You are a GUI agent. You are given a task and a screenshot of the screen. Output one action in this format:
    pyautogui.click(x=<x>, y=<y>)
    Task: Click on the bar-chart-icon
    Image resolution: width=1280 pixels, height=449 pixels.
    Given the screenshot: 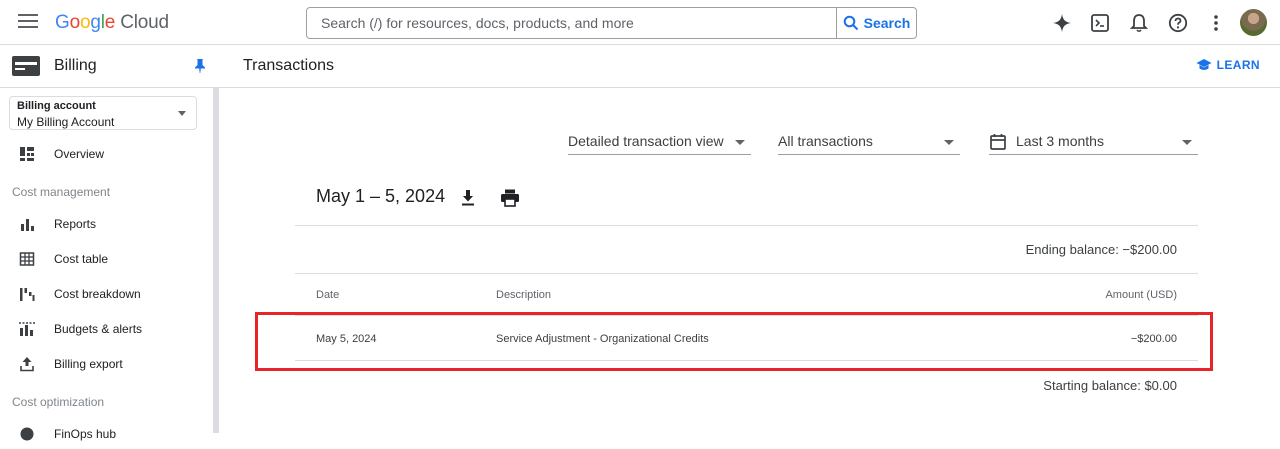 What is the action you would take?
    pyautogui.click(x=27, y=225)
    